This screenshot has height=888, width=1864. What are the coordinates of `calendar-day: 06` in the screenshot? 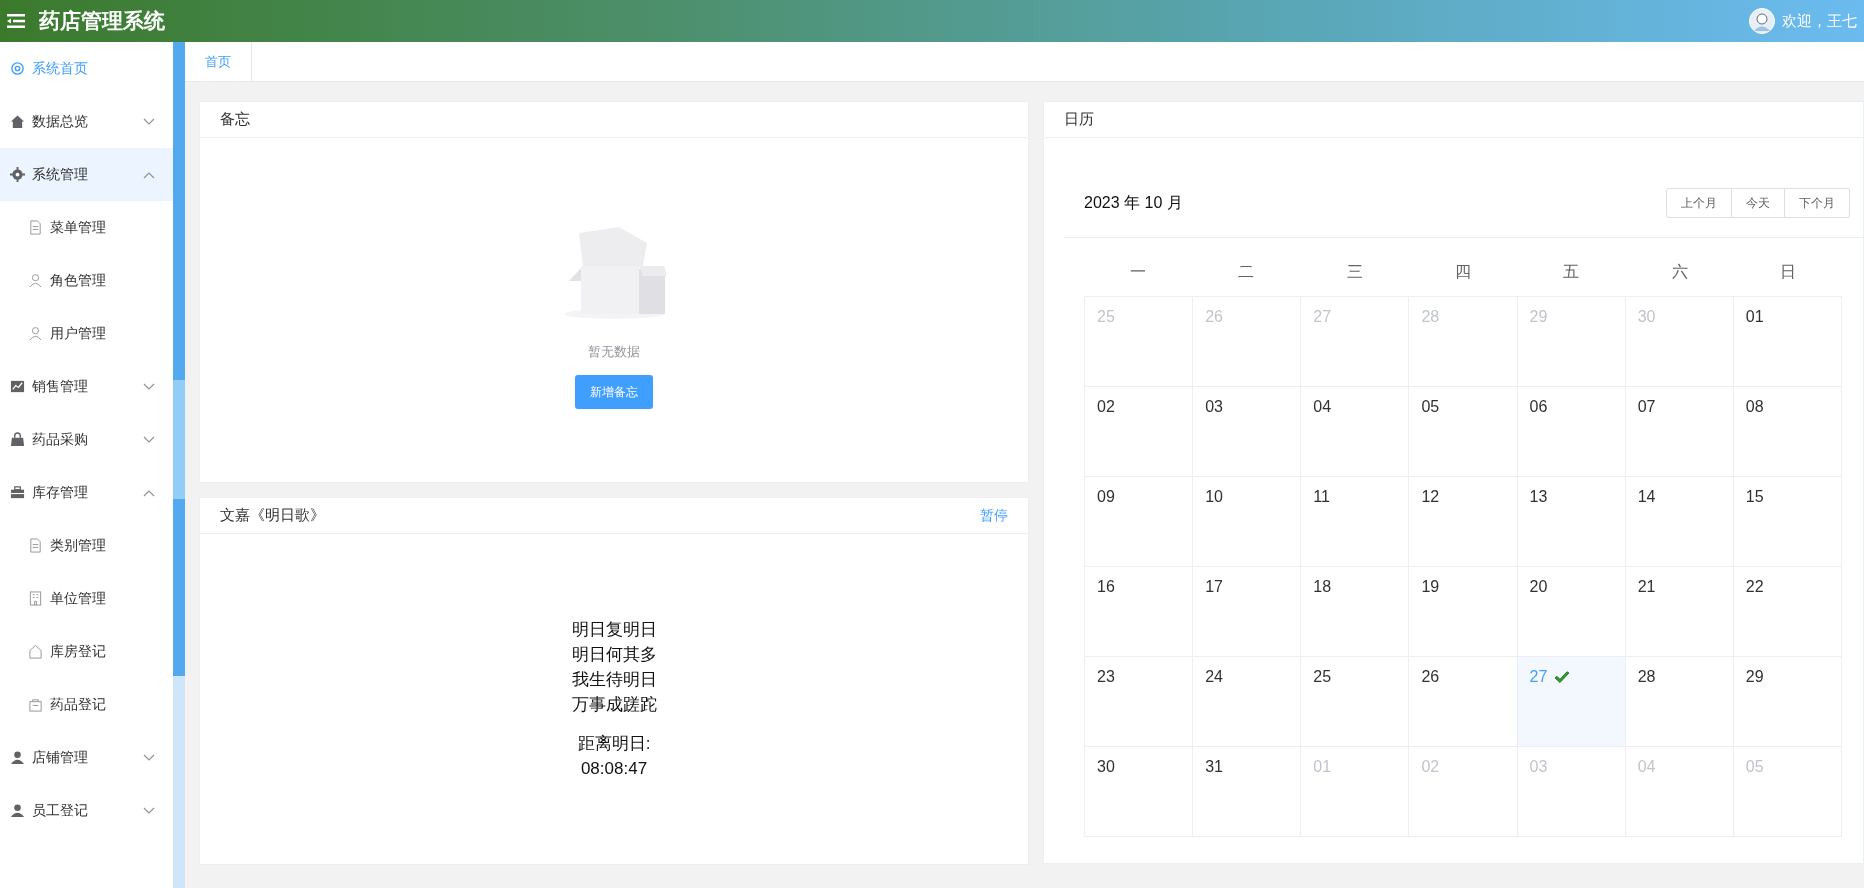 It's located at (1571, 432).